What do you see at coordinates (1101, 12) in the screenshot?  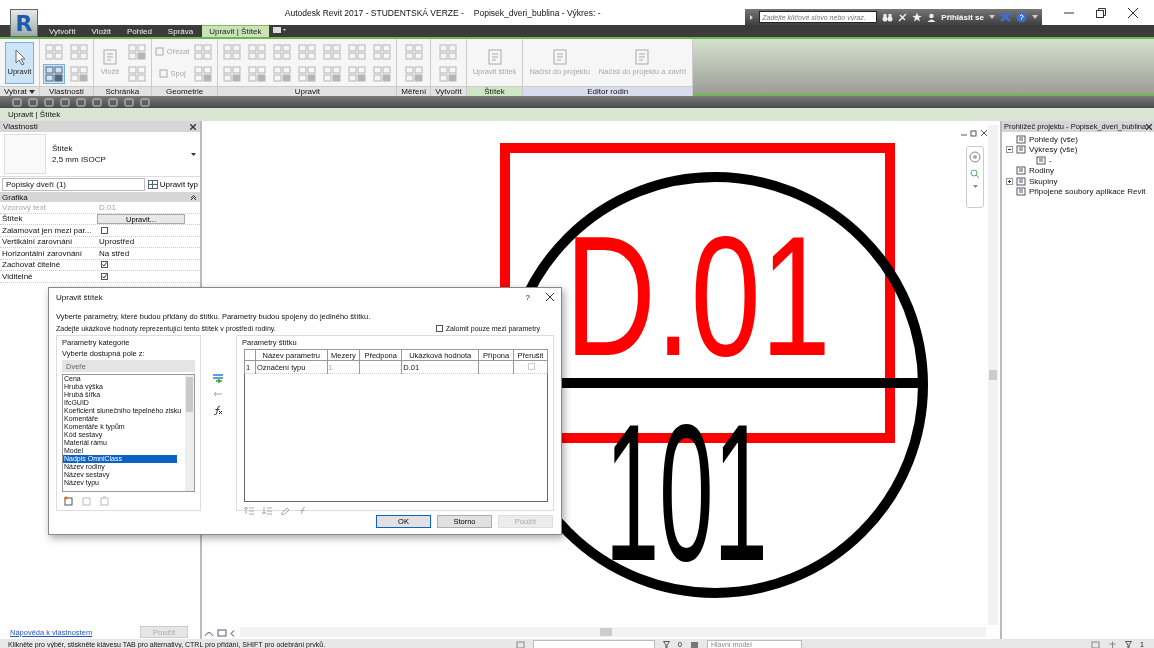 I see `restore-icon` at bounding box center [1101, 12].